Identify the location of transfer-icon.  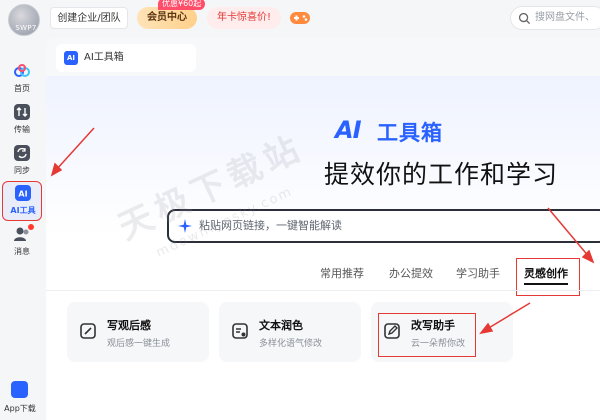
(22, 112).